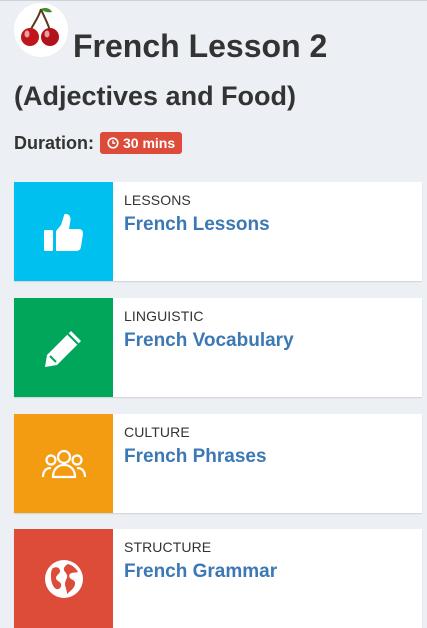  What do you see at coordinates (54, 142) in the screenshot?
I see `duration-label: Duration:` at bounding box center [54, 142].